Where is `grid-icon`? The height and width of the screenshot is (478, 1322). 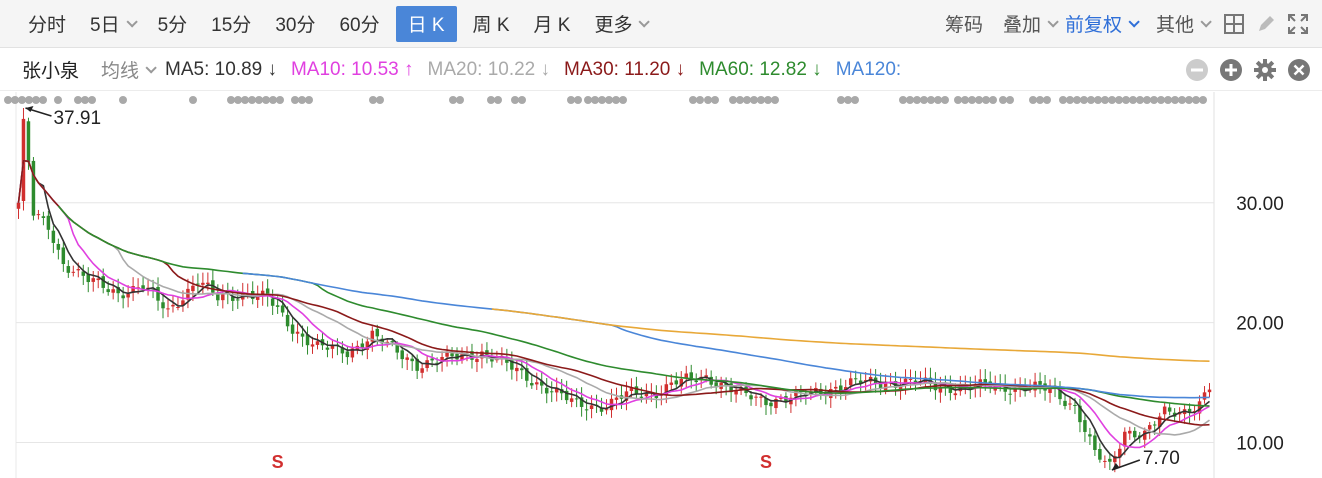
grid-icon is located at coordinates (1234, 24).